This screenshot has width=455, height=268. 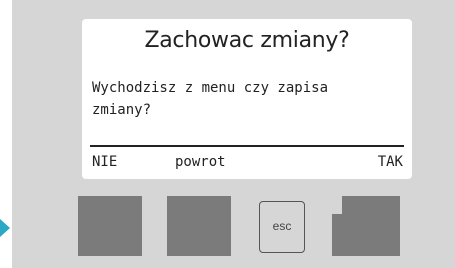 I want to click on softkey-divider, so click(x=247, y=146).